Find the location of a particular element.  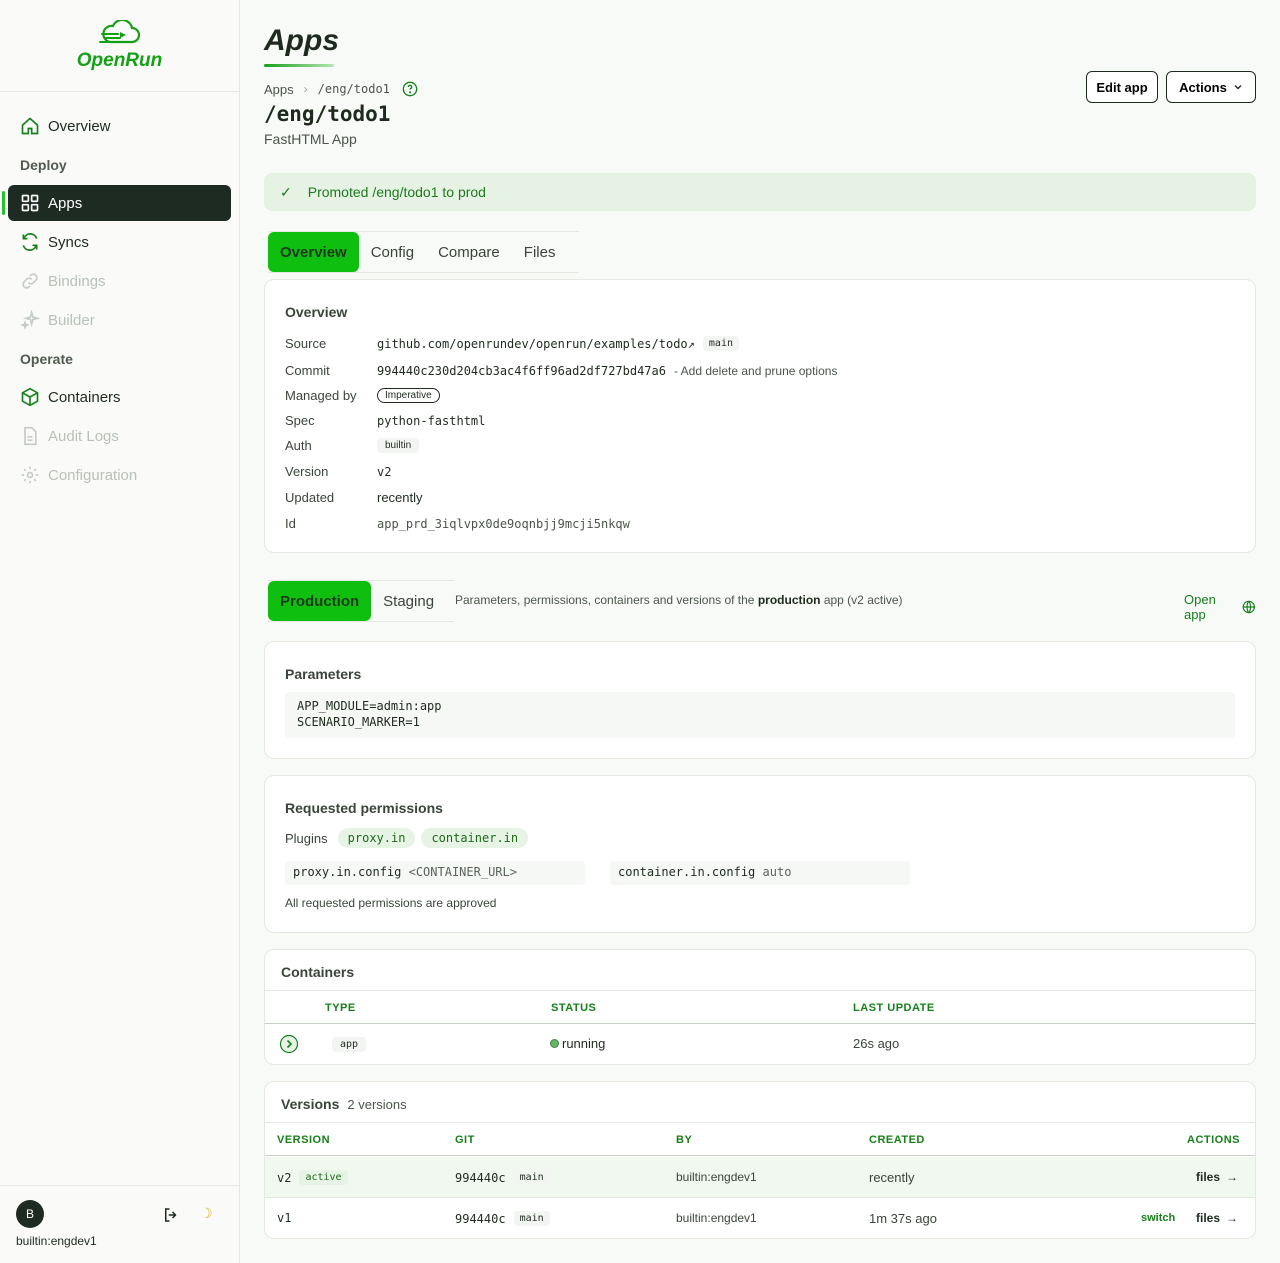

breadcrumb-current: /eng/todo1 is located at coordinates (353, 89).